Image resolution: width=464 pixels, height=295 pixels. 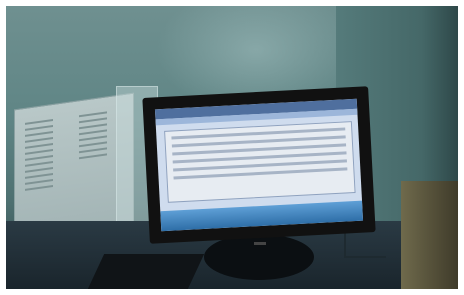 What do you see at coordinates (259, 257) in the screenshot?
I see `monitor-stand` at bounding box center [259, 257].